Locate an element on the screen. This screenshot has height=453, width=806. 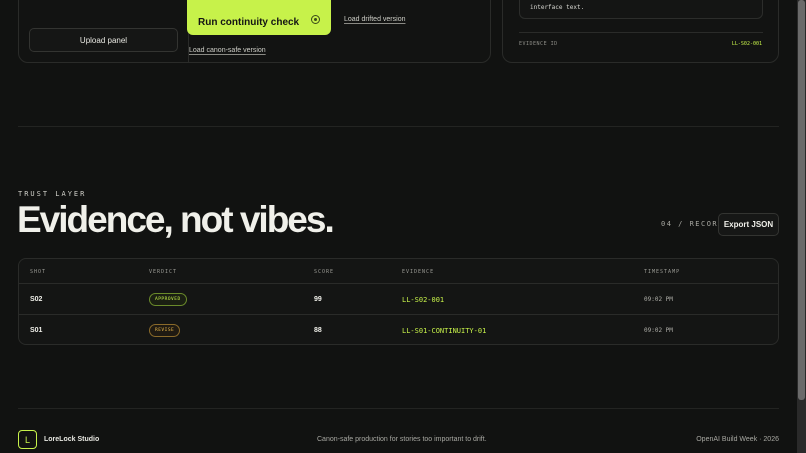
section-eyebrow: TRUST LAYER is located at coordinates (52, 194).